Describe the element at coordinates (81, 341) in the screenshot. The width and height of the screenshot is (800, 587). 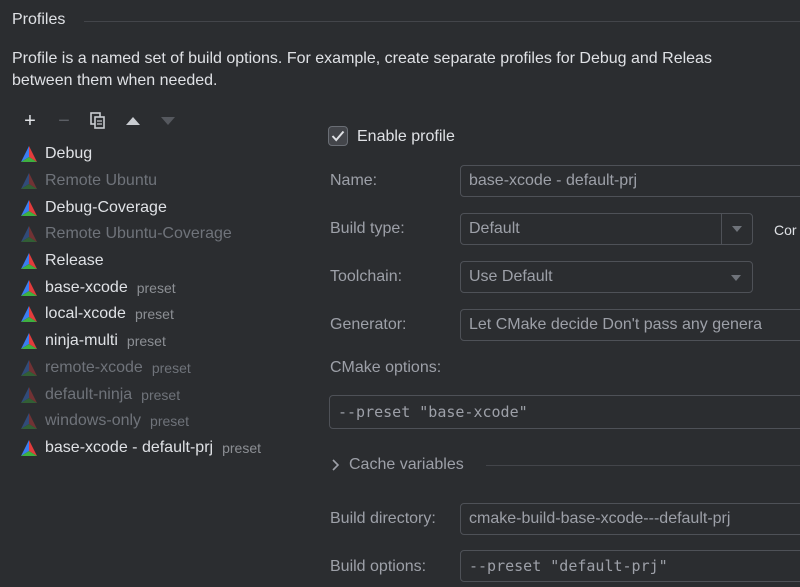
I see `profile-name: ninja-multi` at that location.